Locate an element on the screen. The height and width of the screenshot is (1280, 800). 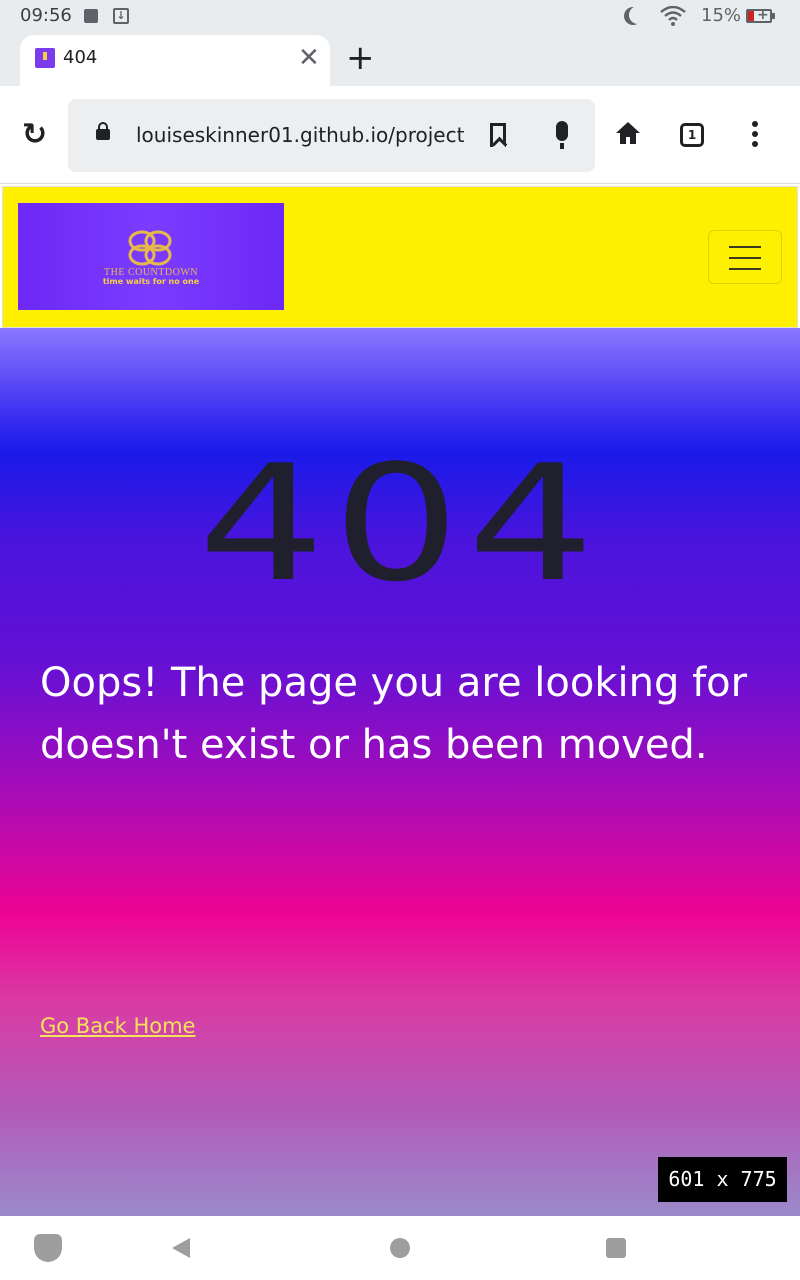
site-logo: THE COUNTDOWN time waits for no one is located at coordinates (151, 256).